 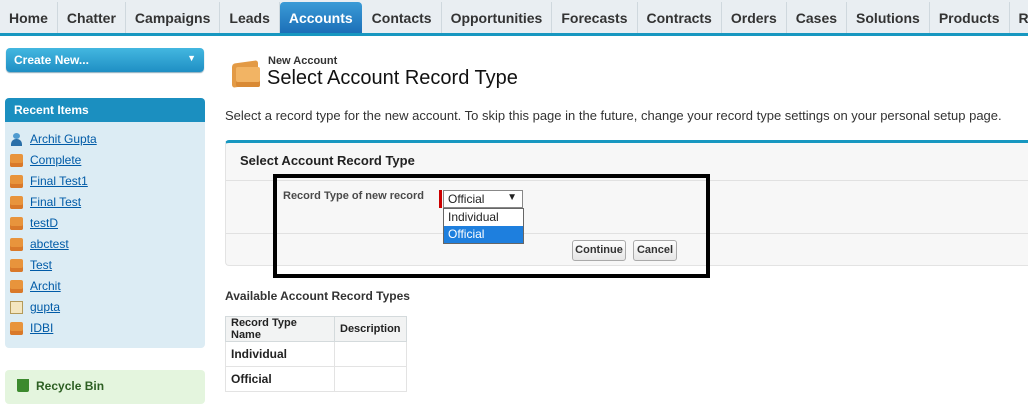 I want to click on recent-item-label: testD, so click(x=44, y=223).